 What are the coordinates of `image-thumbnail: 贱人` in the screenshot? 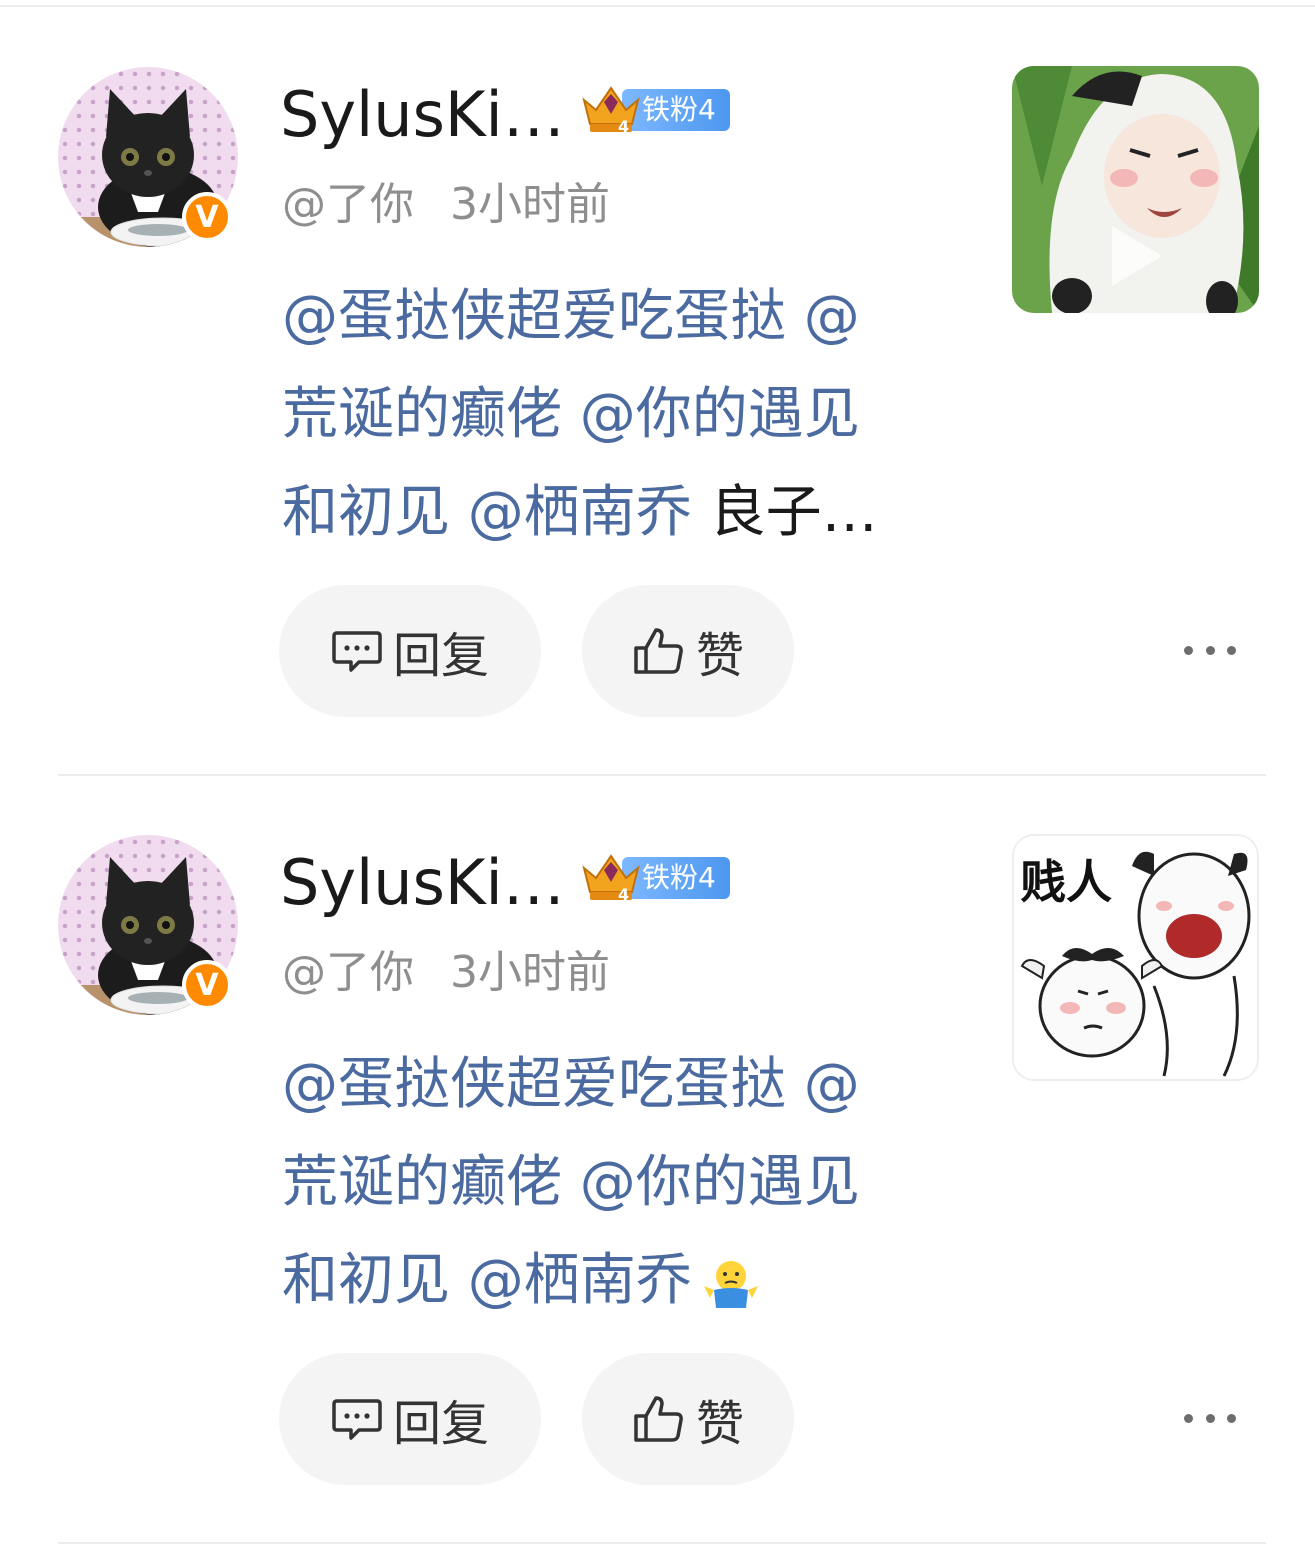 It's located at (1135, 957).